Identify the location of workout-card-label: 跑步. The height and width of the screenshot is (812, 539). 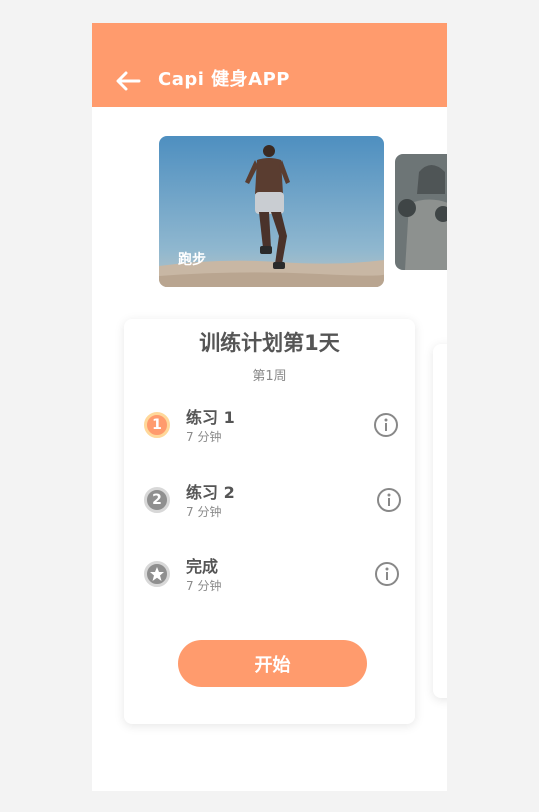
(192, 260).